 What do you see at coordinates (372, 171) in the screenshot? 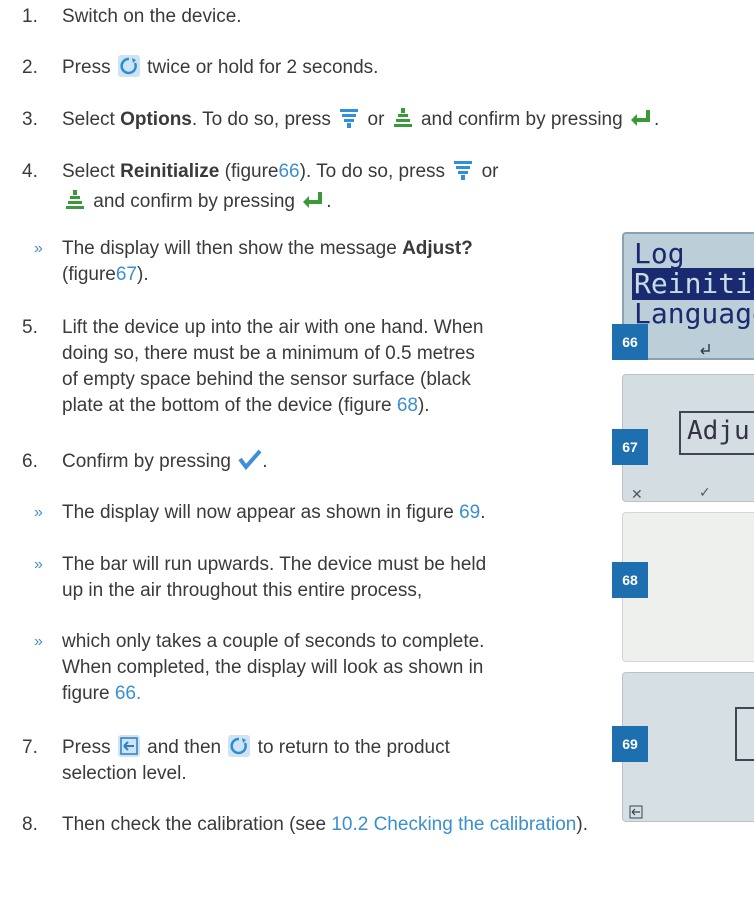
I see `step-text-mid: ). To do so, press` at bounding box center [372, 171].